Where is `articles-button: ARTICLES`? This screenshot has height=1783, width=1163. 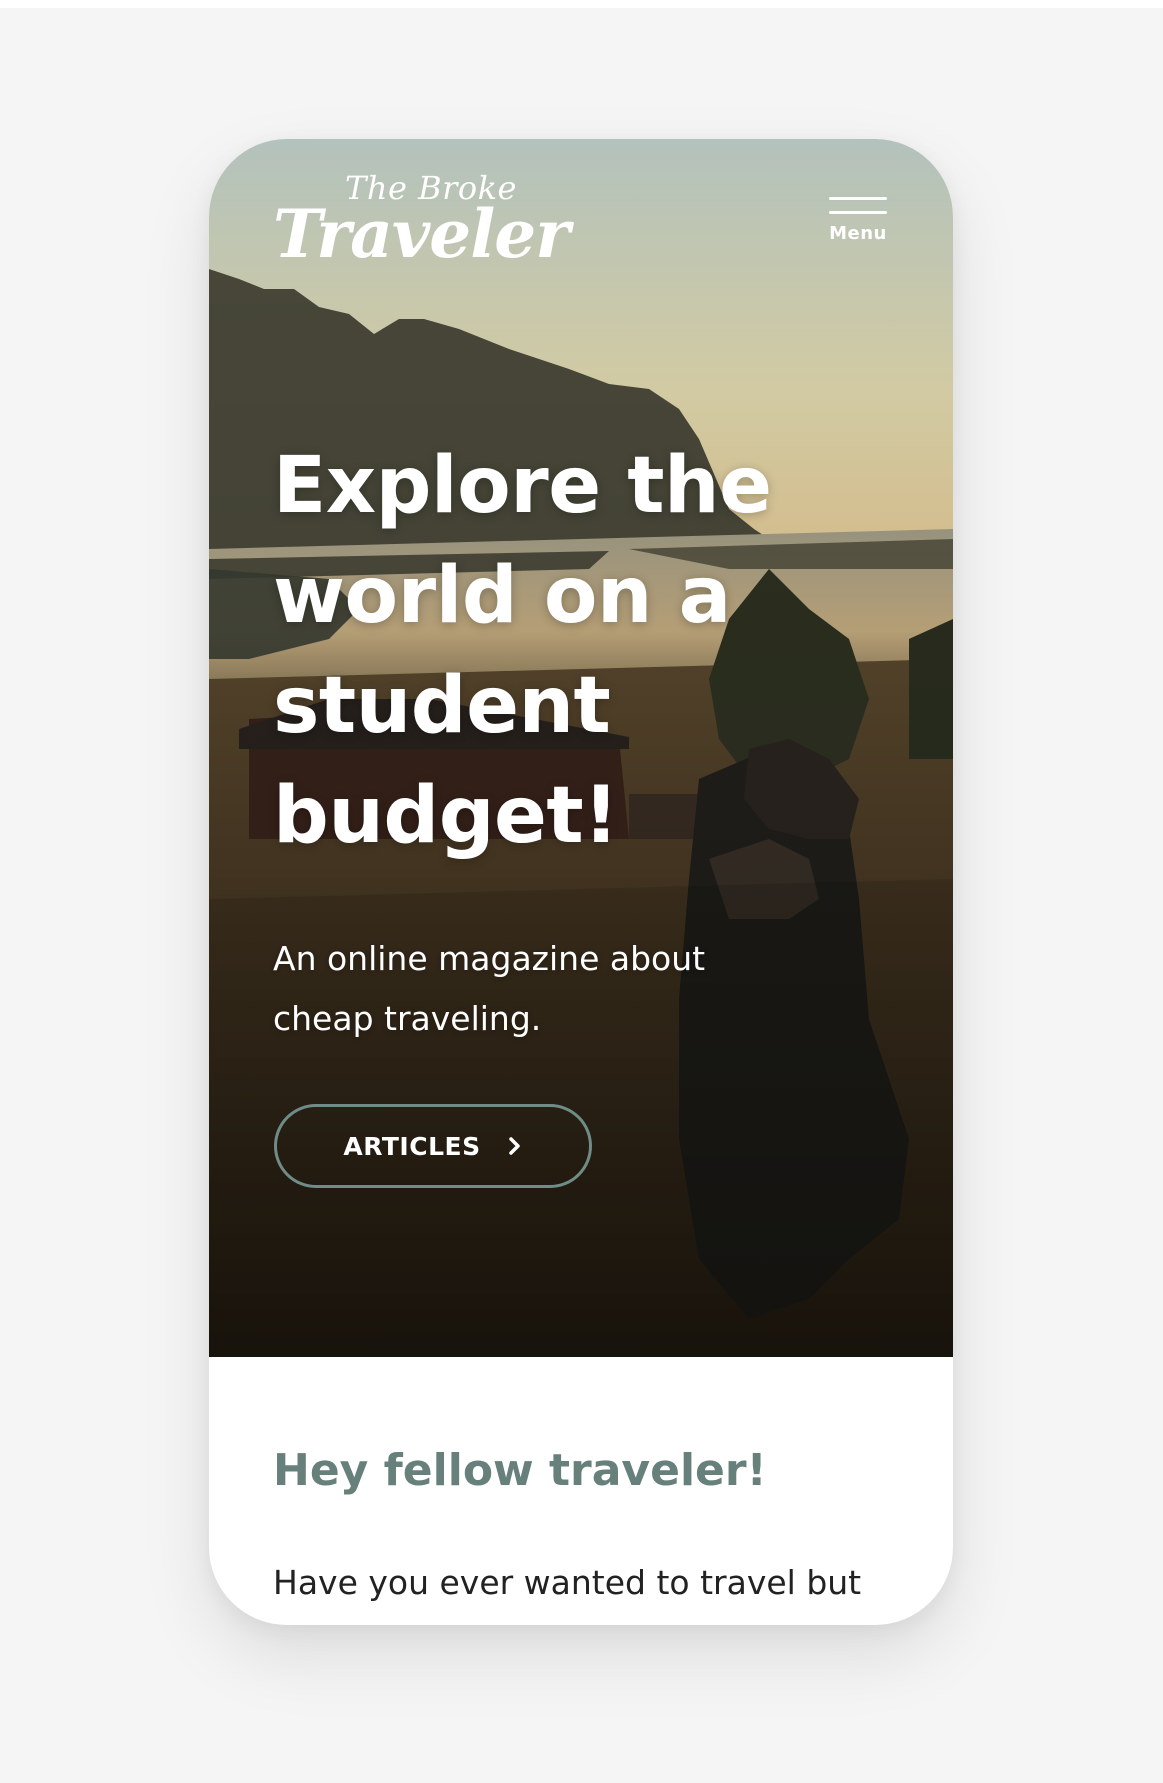 articles-button: ARTICLES is located at coordinates (433, 1146).